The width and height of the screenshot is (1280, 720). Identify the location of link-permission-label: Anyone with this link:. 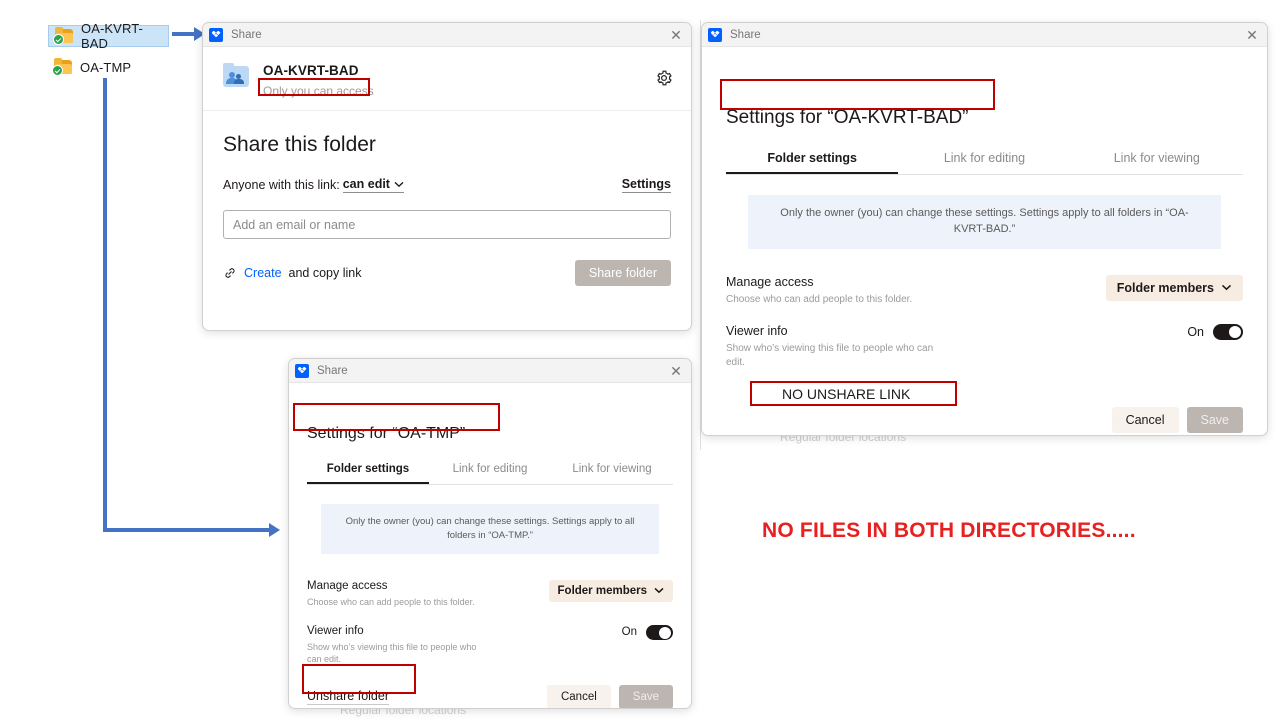
(281, 185).